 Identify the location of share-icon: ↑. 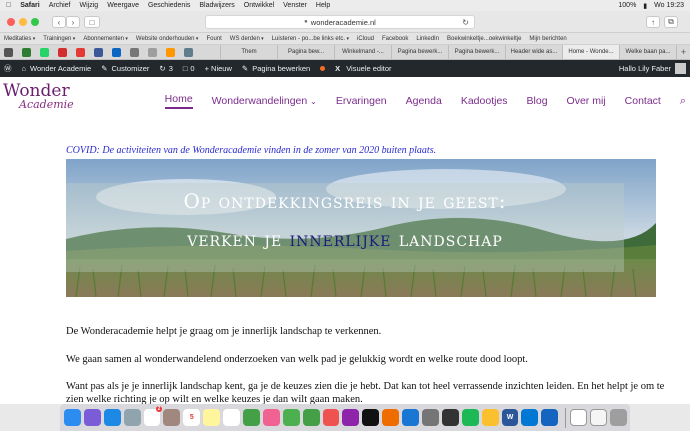
(653, 22).